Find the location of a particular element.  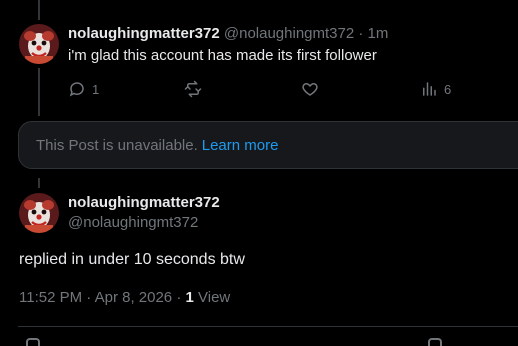

reply-button: 1 is located at coordinates (83, 89).